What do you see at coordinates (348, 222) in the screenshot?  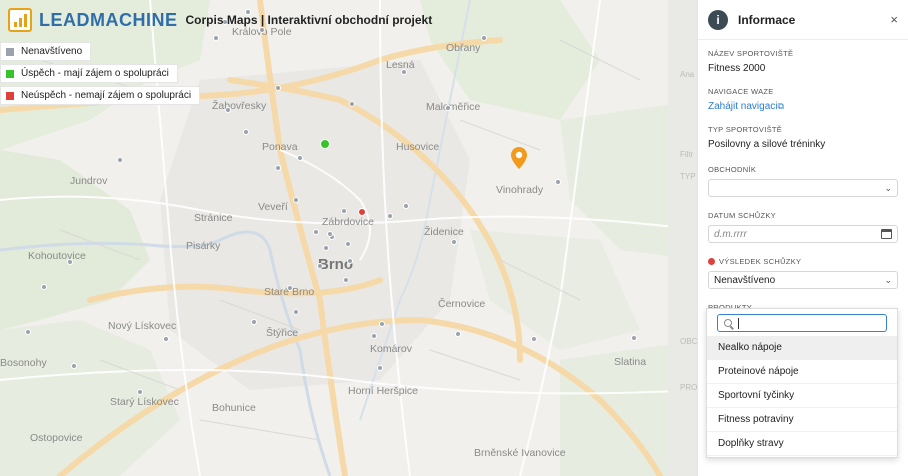 I see `district-label: Zábrdovice` at bounding box center [348, 222].